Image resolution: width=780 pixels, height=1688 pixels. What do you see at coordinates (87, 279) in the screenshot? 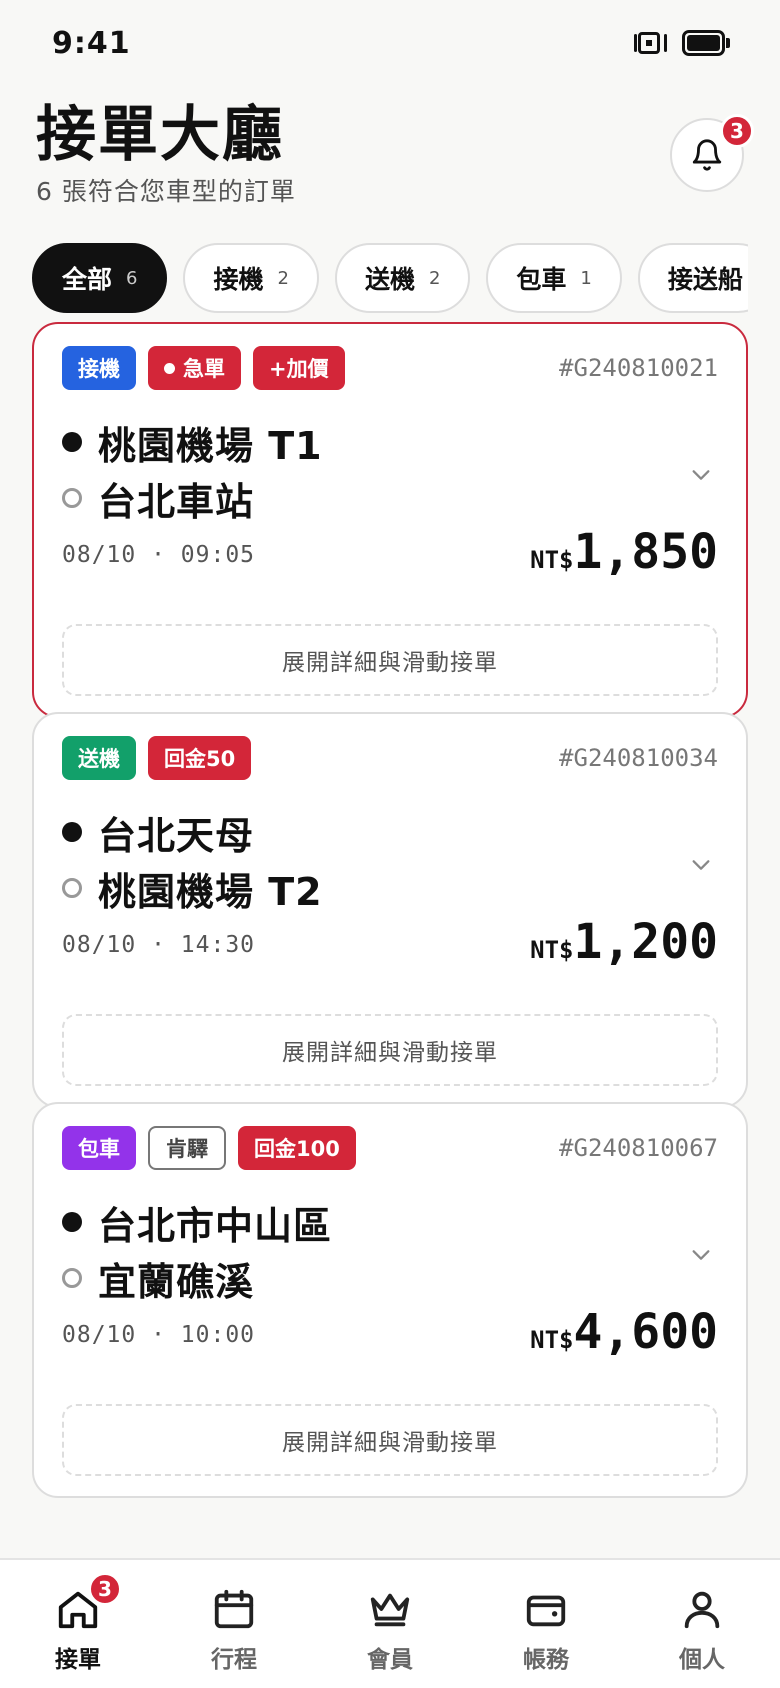
I see `filter-chip-label: 全部` at bounding box center [87, 279].